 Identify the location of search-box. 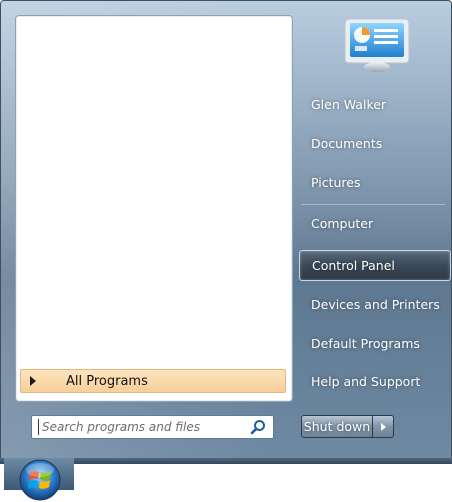
(152, 427).